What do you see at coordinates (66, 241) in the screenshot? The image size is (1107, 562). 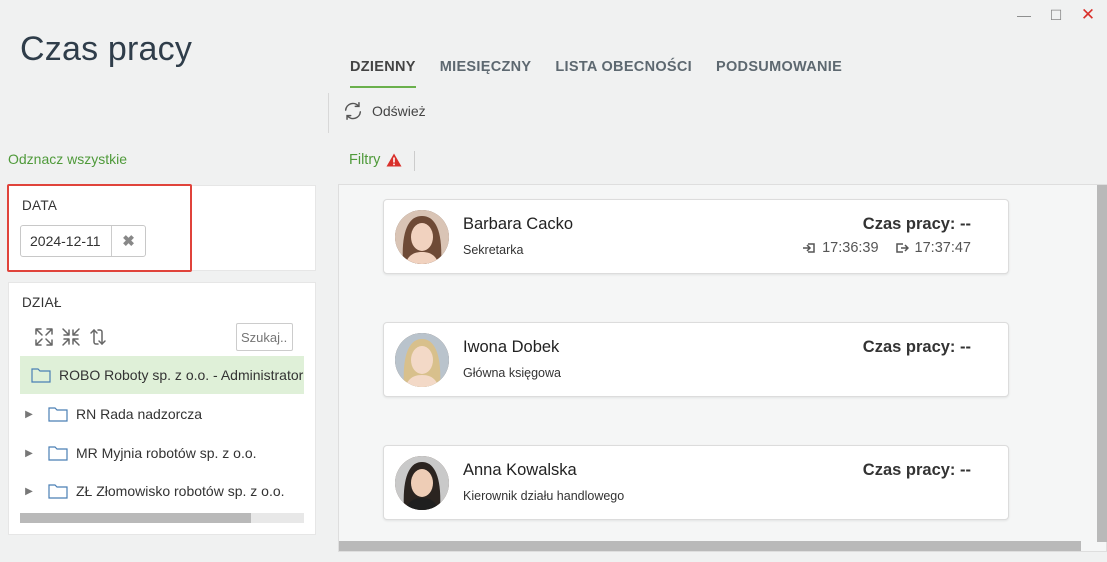 I see `date-value: 2024-12-11` at bounding box center [66, 241].